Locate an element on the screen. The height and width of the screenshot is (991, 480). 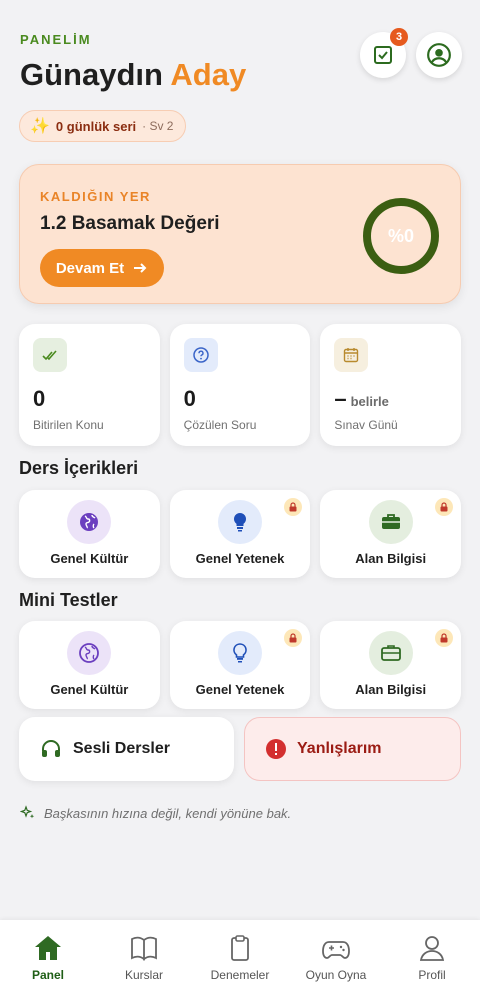
test-field-knowledge: Alan Bilgisi is located at coordinates (391, 665).